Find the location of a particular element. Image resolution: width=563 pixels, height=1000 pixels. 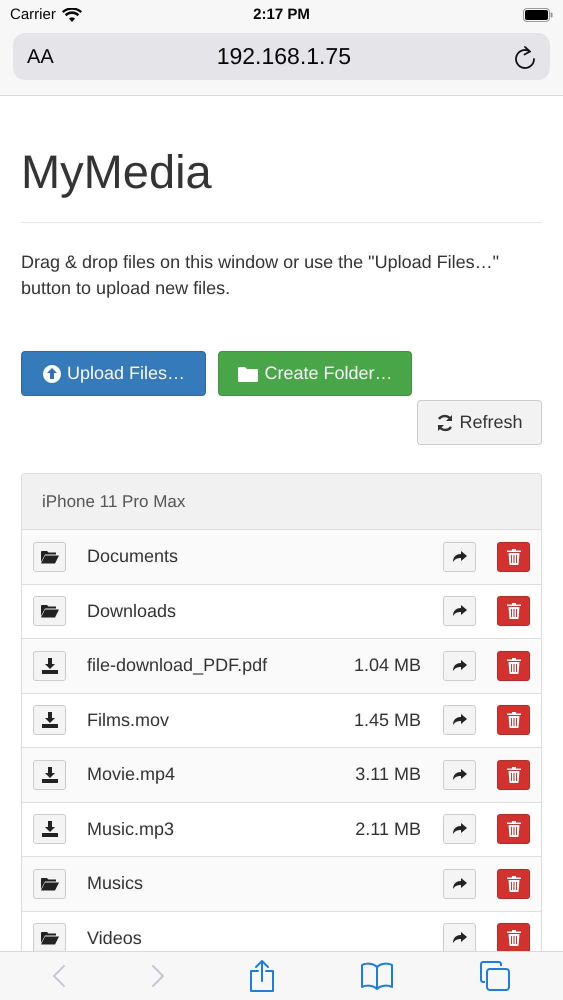

item-name: Music.mp3 is located at coordinates (221, 829).